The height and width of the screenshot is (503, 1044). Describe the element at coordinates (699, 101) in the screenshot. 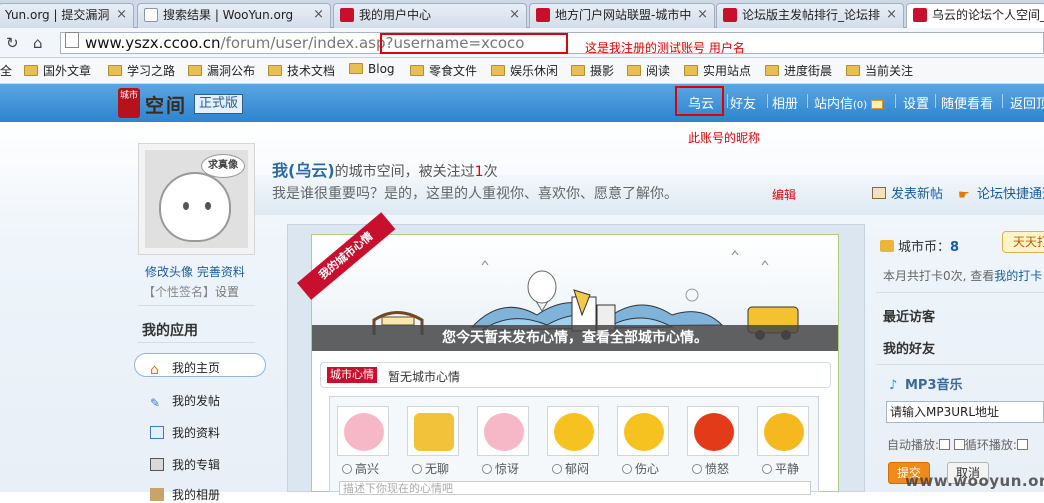

I see `annotation-box-nickname` at that location.